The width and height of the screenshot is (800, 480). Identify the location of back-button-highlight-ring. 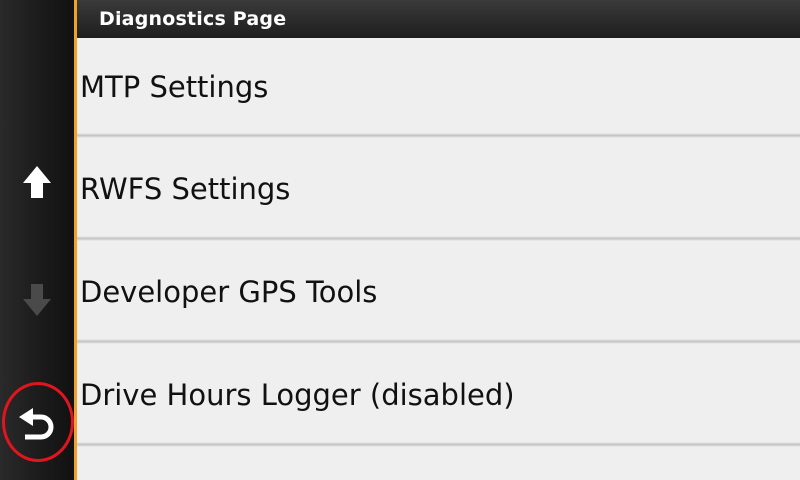
(38, 422).